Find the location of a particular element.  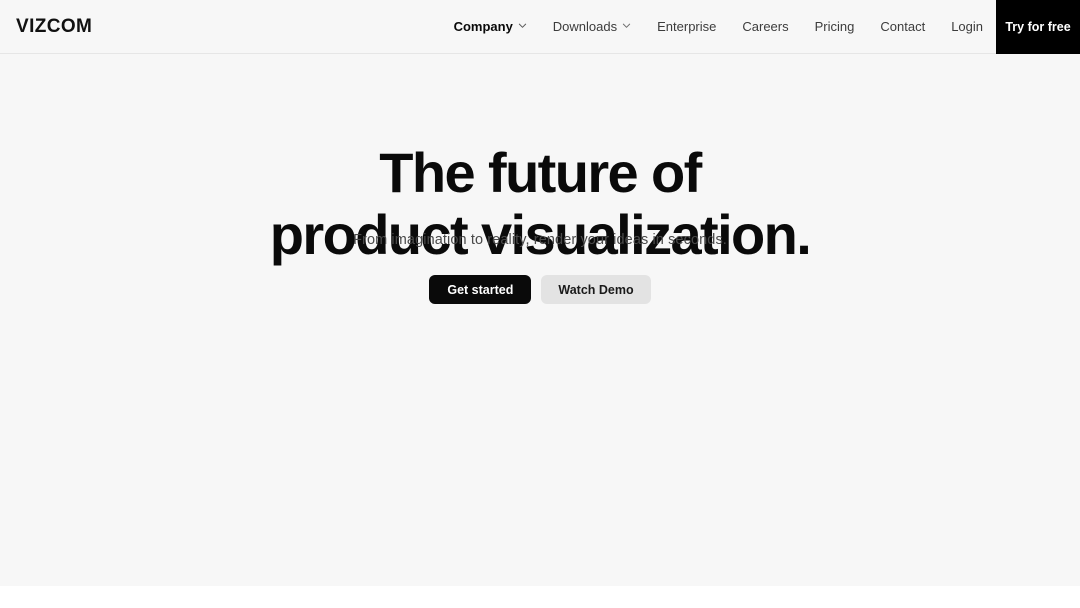

nav-item-careers: Careers is located at coordinates (765, 26).